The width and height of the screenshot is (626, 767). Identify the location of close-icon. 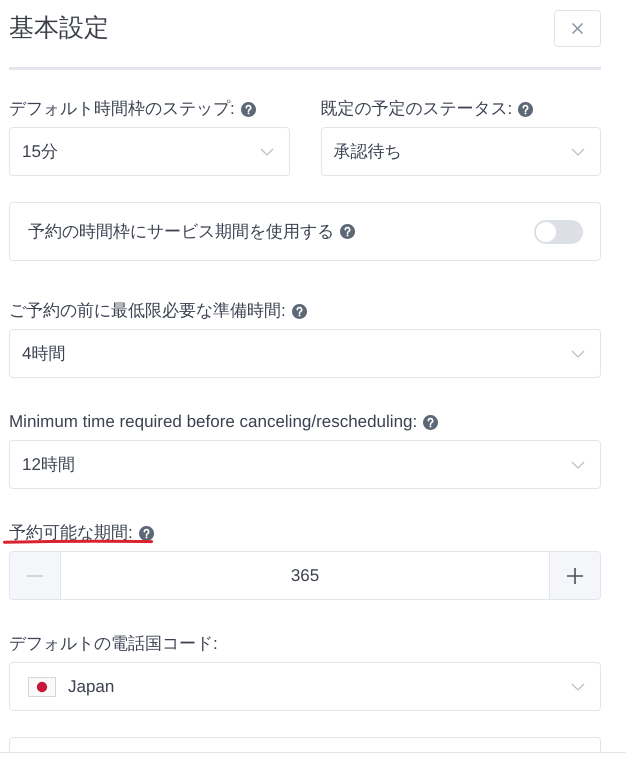
(577, 28).